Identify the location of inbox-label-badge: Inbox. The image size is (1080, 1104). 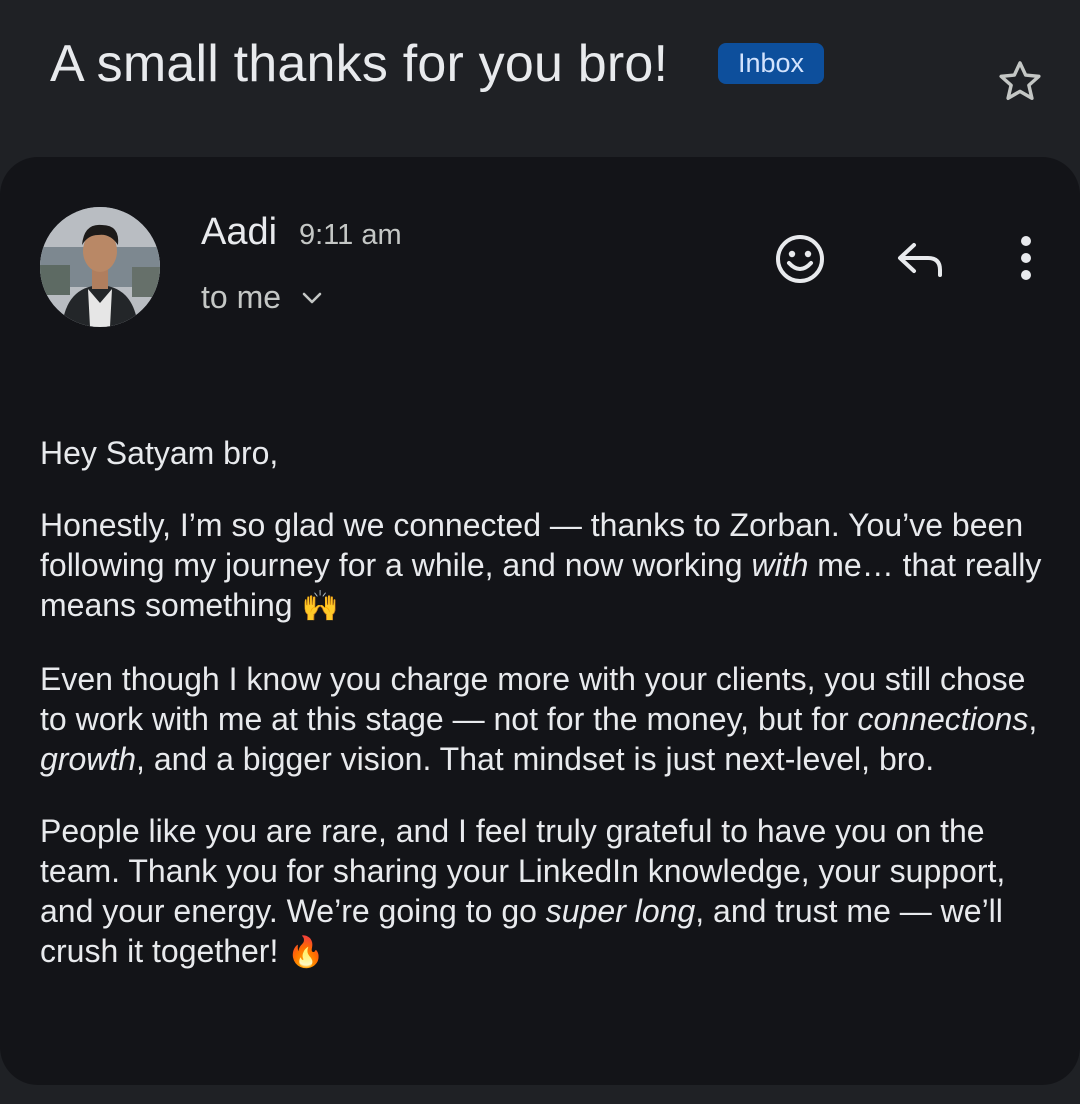
(771, 63).